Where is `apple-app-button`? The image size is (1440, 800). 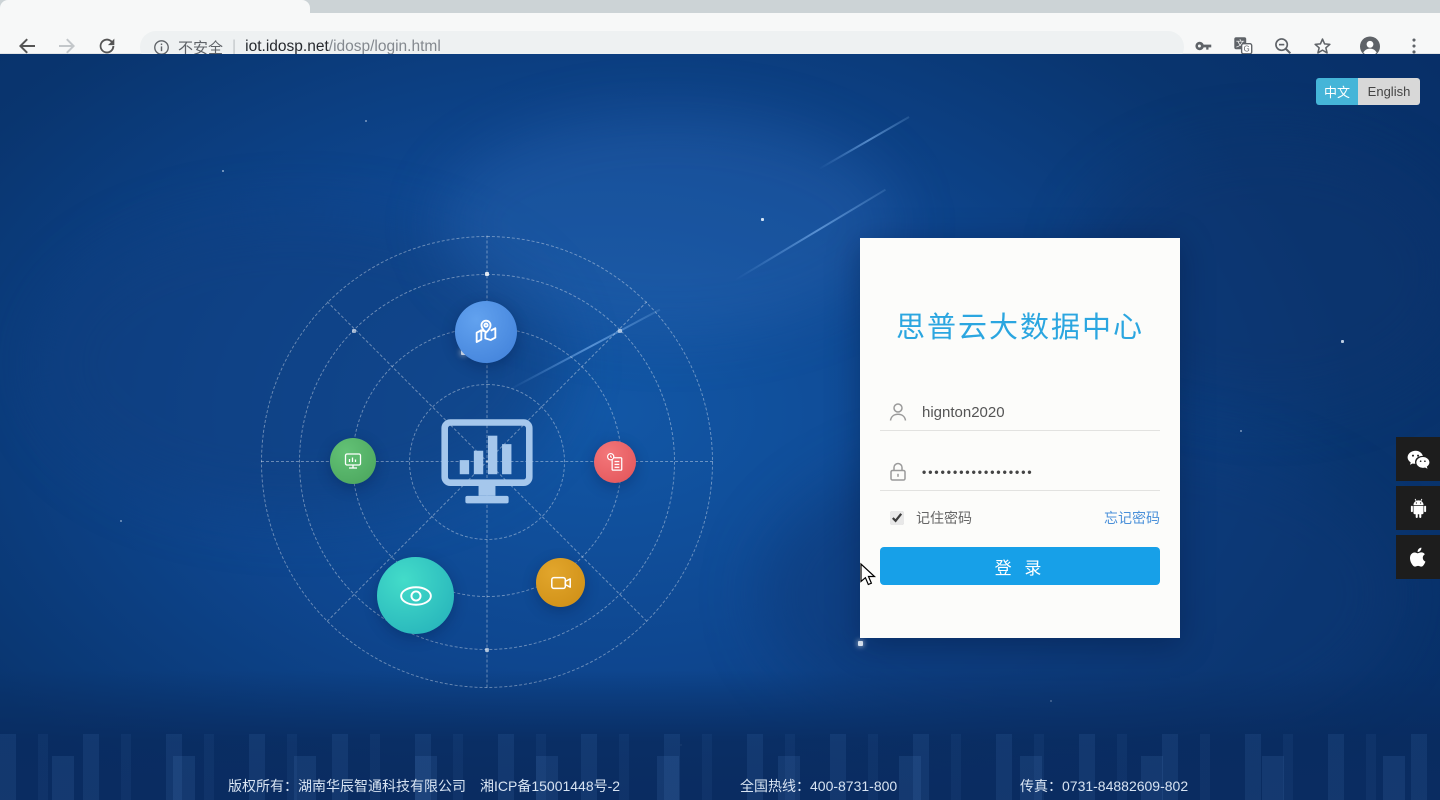
apple-app-button is located at coordinates (1418, 557).